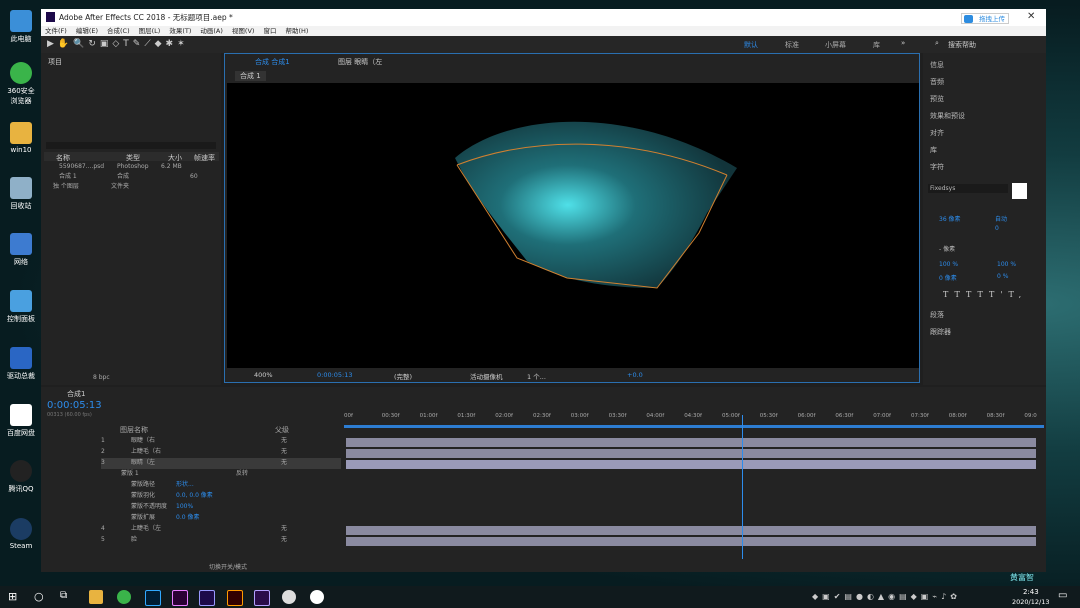 The image size is (1080, 608). I want to click on search-help-input: 搜索帮助, so click(962, 45).